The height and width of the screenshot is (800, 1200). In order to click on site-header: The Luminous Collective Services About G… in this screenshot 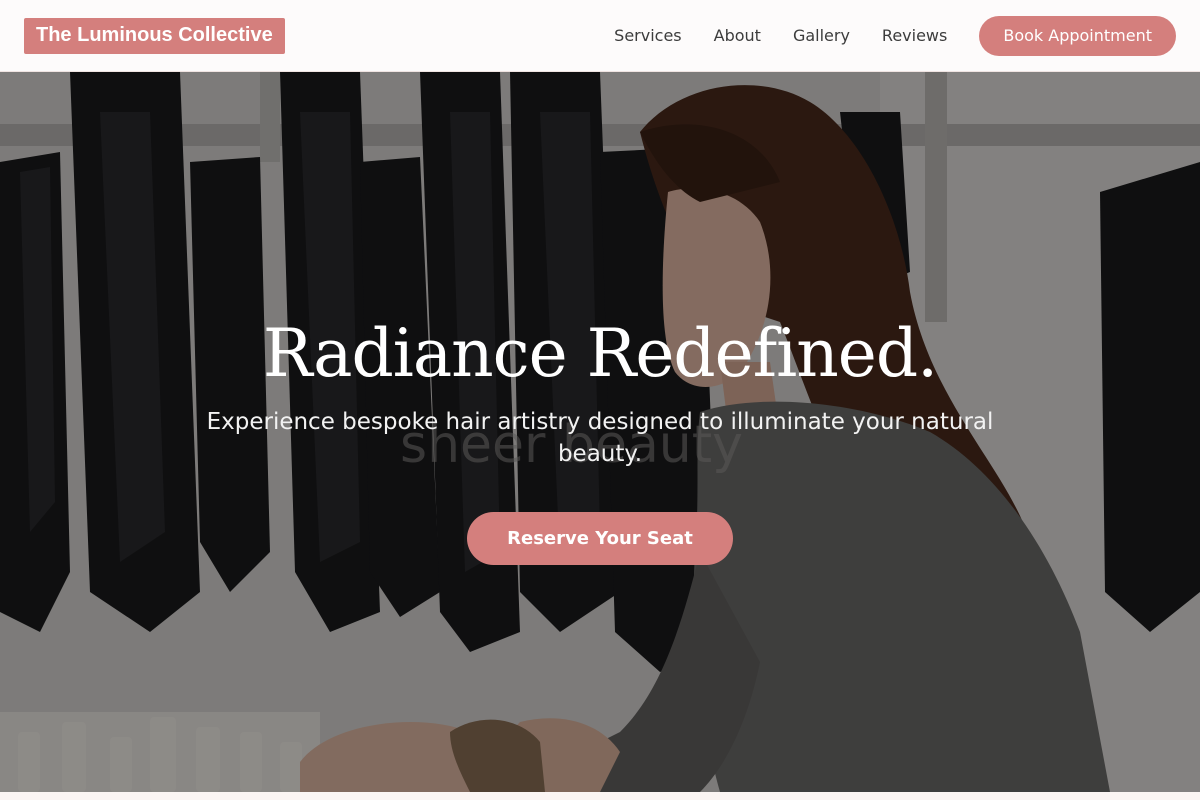, I will do `click(600, 36)`.